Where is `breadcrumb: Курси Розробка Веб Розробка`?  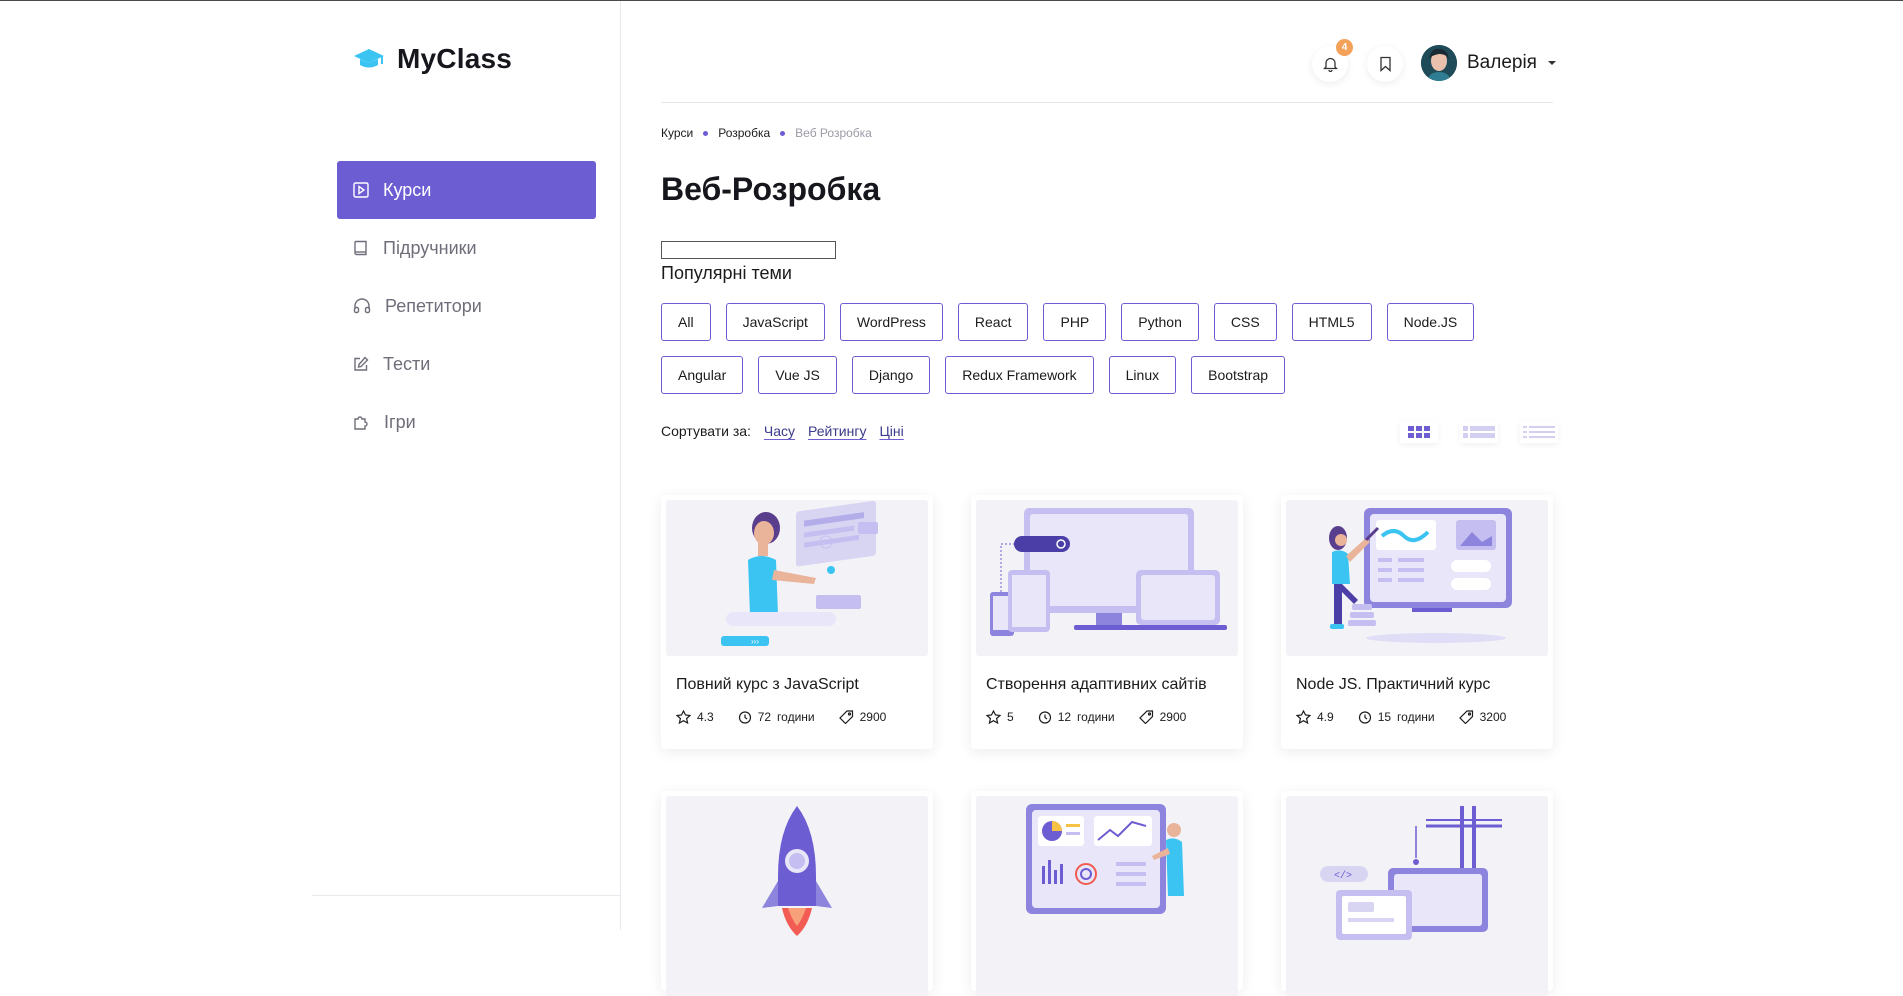 breadcrumb: Курси Розробка Веб Розробка is located at coordinates (766, 133).